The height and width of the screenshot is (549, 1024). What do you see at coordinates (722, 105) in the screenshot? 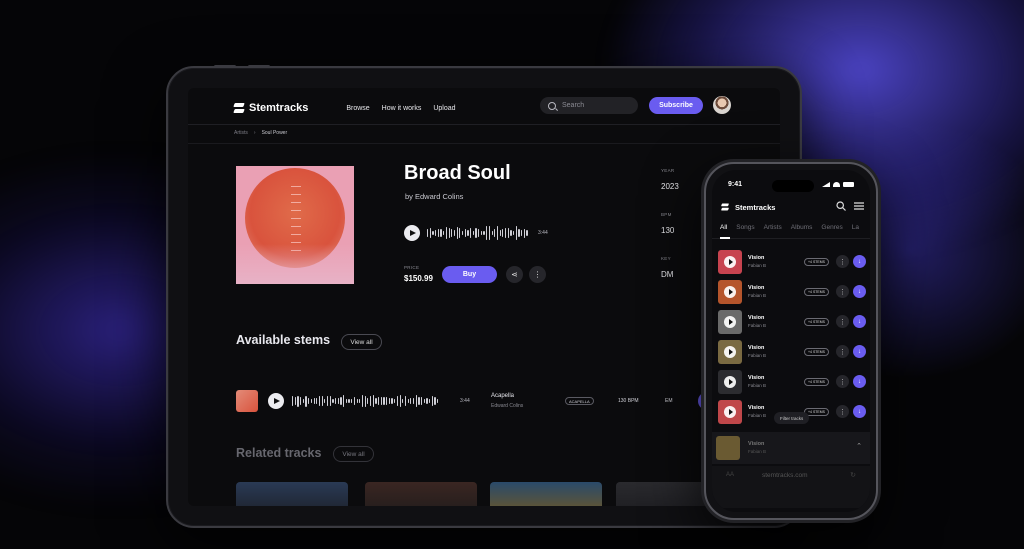
I see `avatar` at bounding box center [722, 105].